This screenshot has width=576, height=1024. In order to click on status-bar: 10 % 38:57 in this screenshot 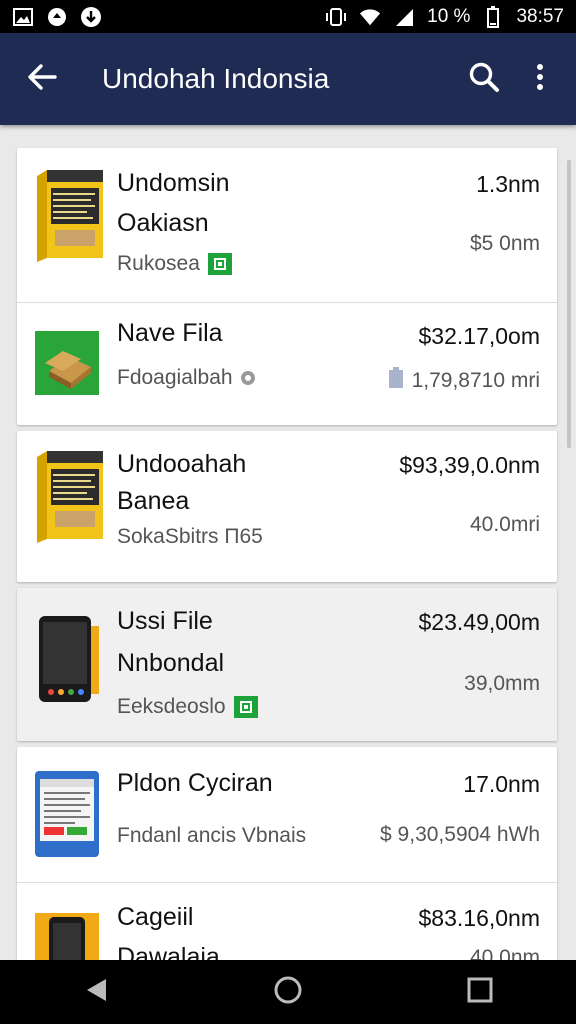, I will do `click(288, 16)`.